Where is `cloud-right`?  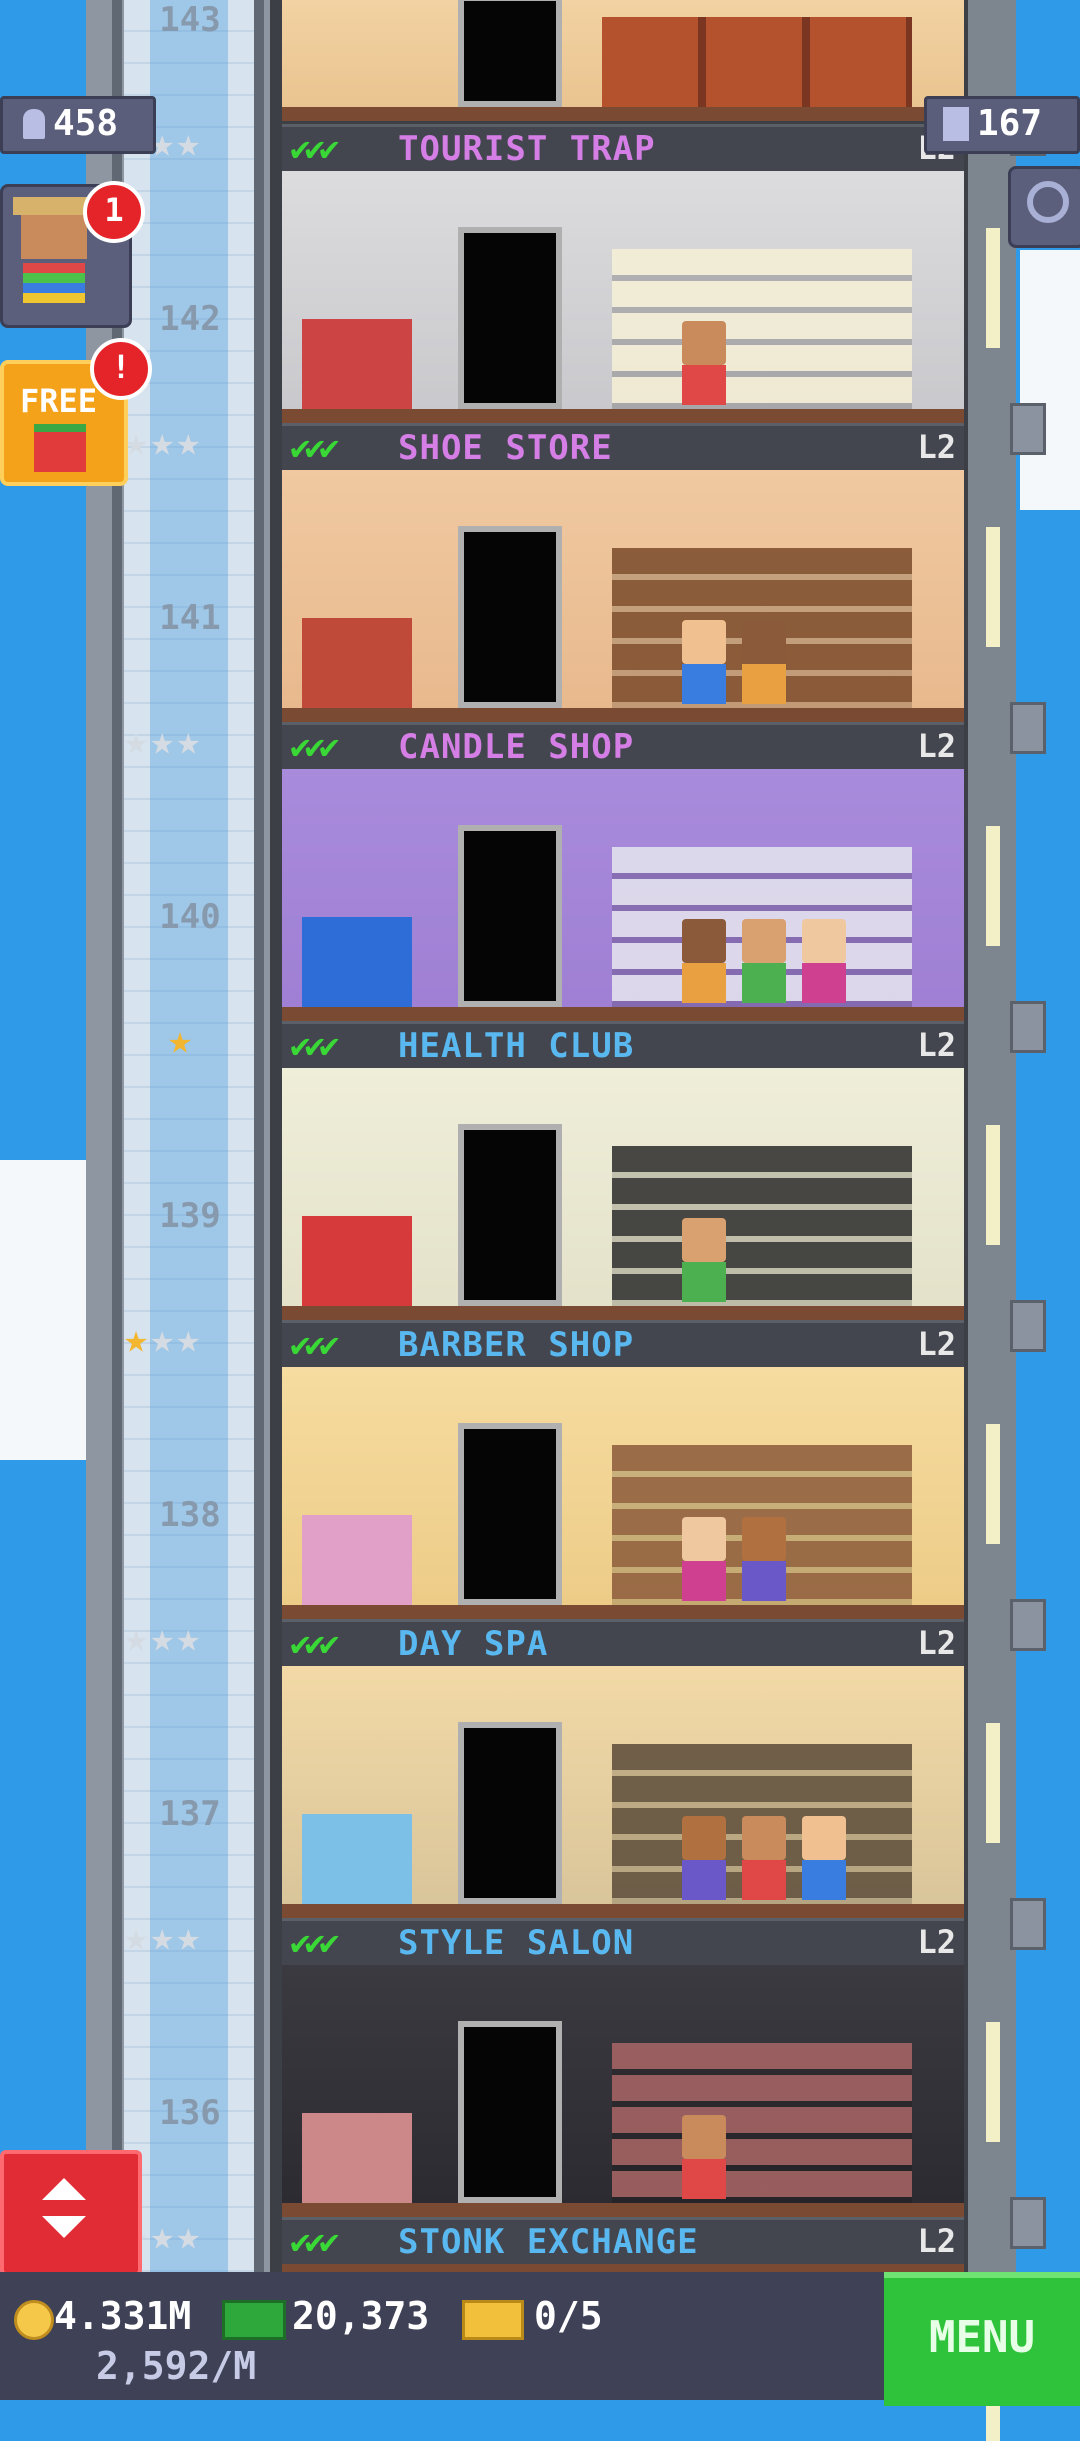 cloud-right is located at coordinates (1050, 380).